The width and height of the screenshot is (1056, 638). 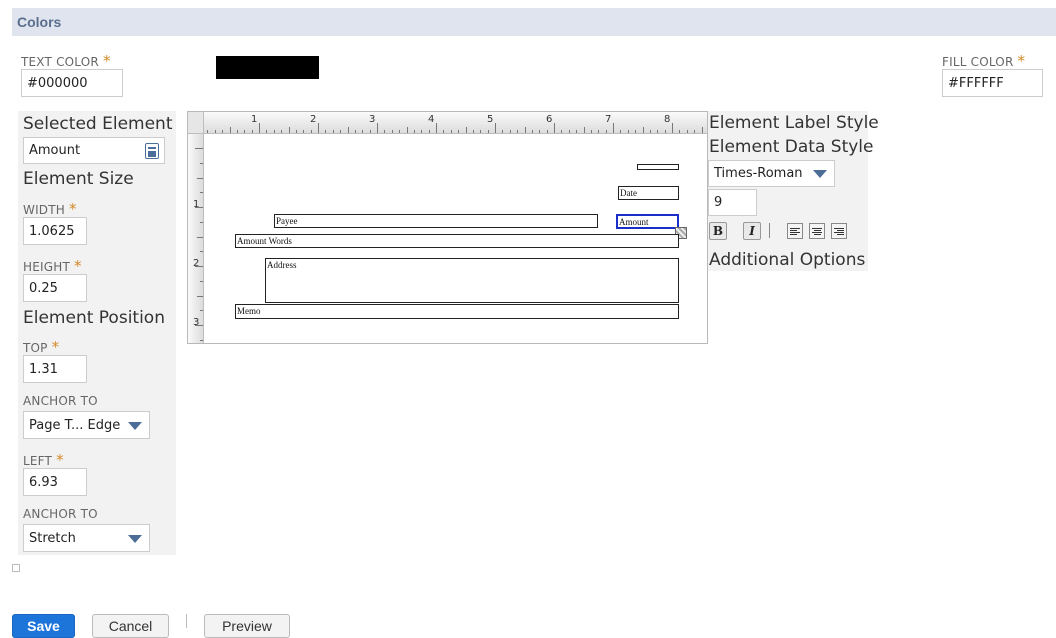 What do you see at coordinates (436, 221) in the screenshot?
I see `canvas-element-payee: Payee` at bounding box center [436, 221].